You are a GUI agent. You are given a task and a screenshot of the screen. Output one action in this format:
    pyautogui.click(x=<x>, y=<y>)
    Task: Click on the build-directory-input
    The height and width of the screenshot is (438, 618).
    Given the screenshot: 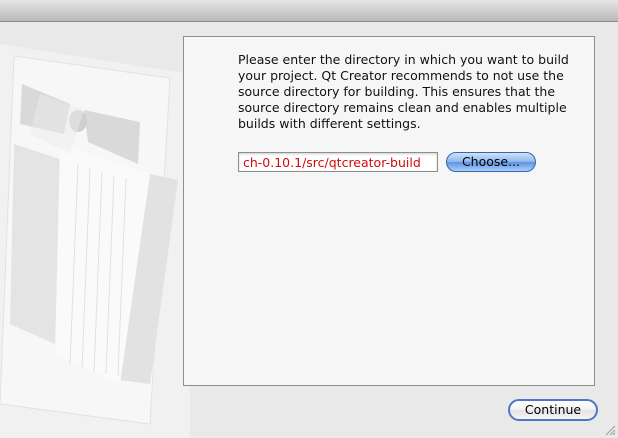 What is the action you would take?
    pyautogui.click(x=338, y=162)
    